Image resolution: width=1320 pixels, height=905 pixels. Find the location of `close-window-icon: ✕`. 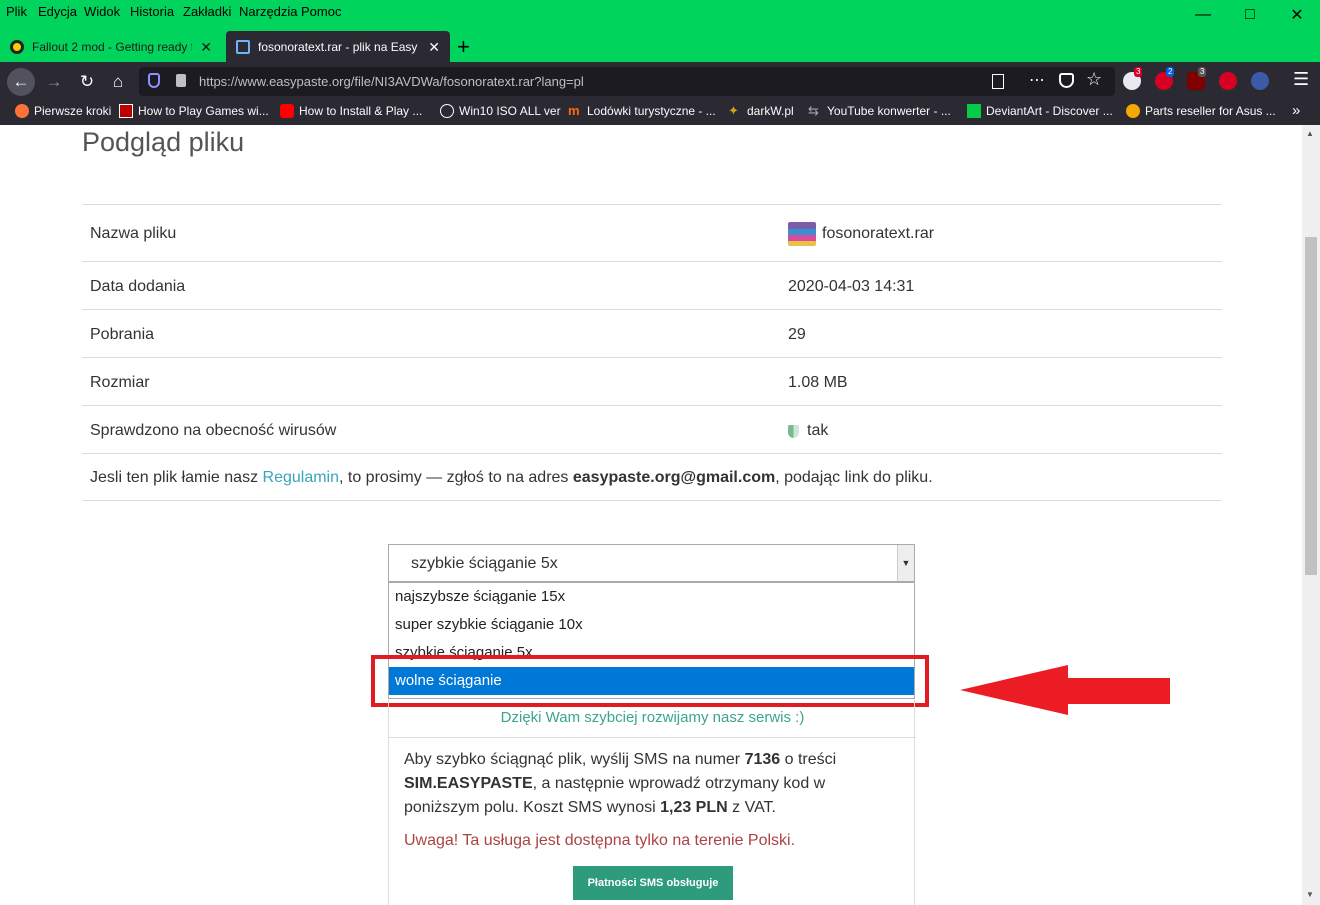

close-window-icon: ✕ is located at coordinates (1297, 15).